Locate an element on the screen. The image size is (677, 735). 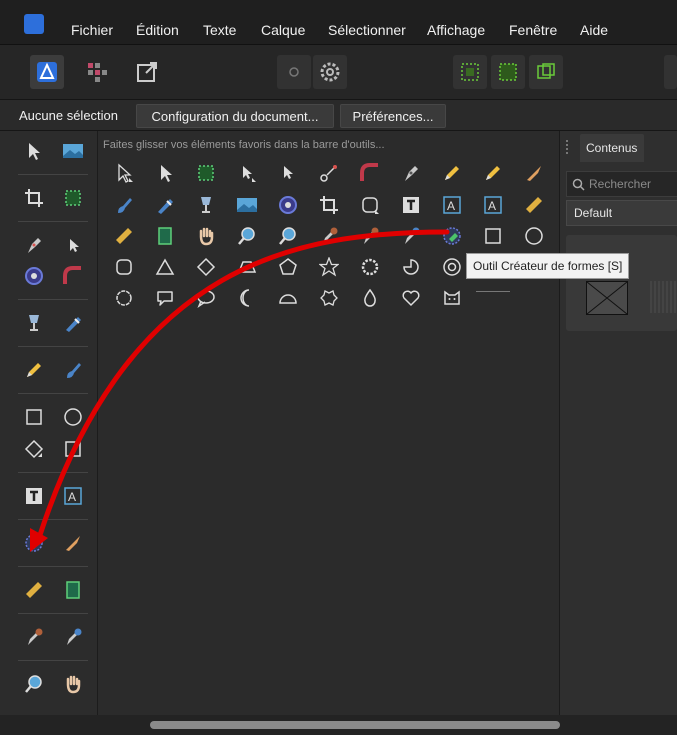
callout-rounded-rectangle-tool-icon is located at coordinates (165, 298).